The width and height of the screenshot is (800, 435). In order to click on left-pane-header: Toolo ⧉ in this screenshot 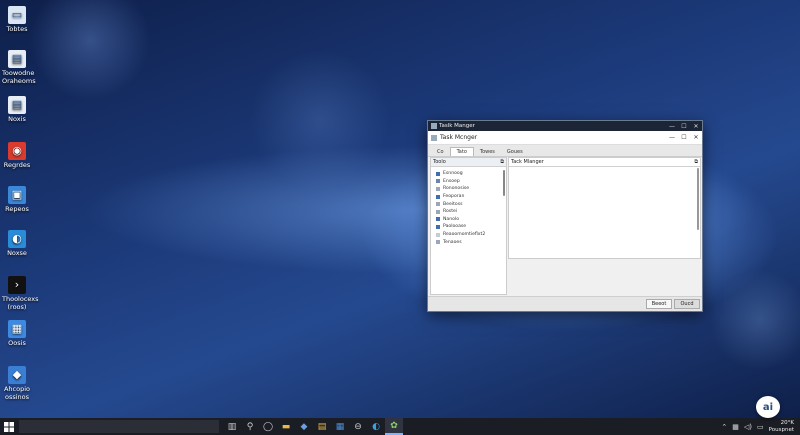, I will do `click(468, 162)`.